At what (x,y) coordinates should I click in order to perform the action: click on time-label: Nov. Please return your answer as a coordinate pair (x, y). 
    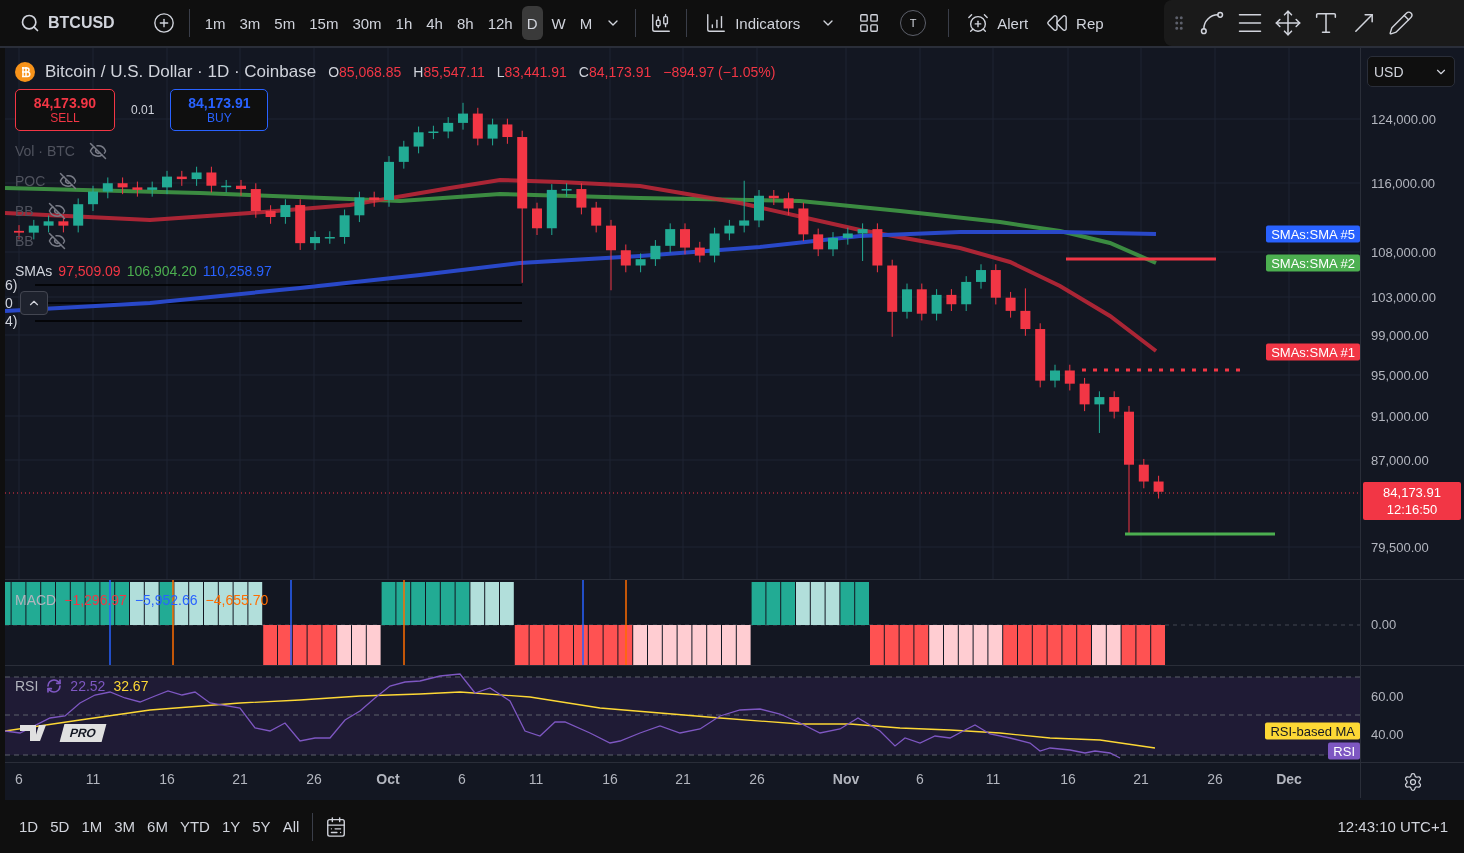
    Looking at the image, I should click on (846, 779).